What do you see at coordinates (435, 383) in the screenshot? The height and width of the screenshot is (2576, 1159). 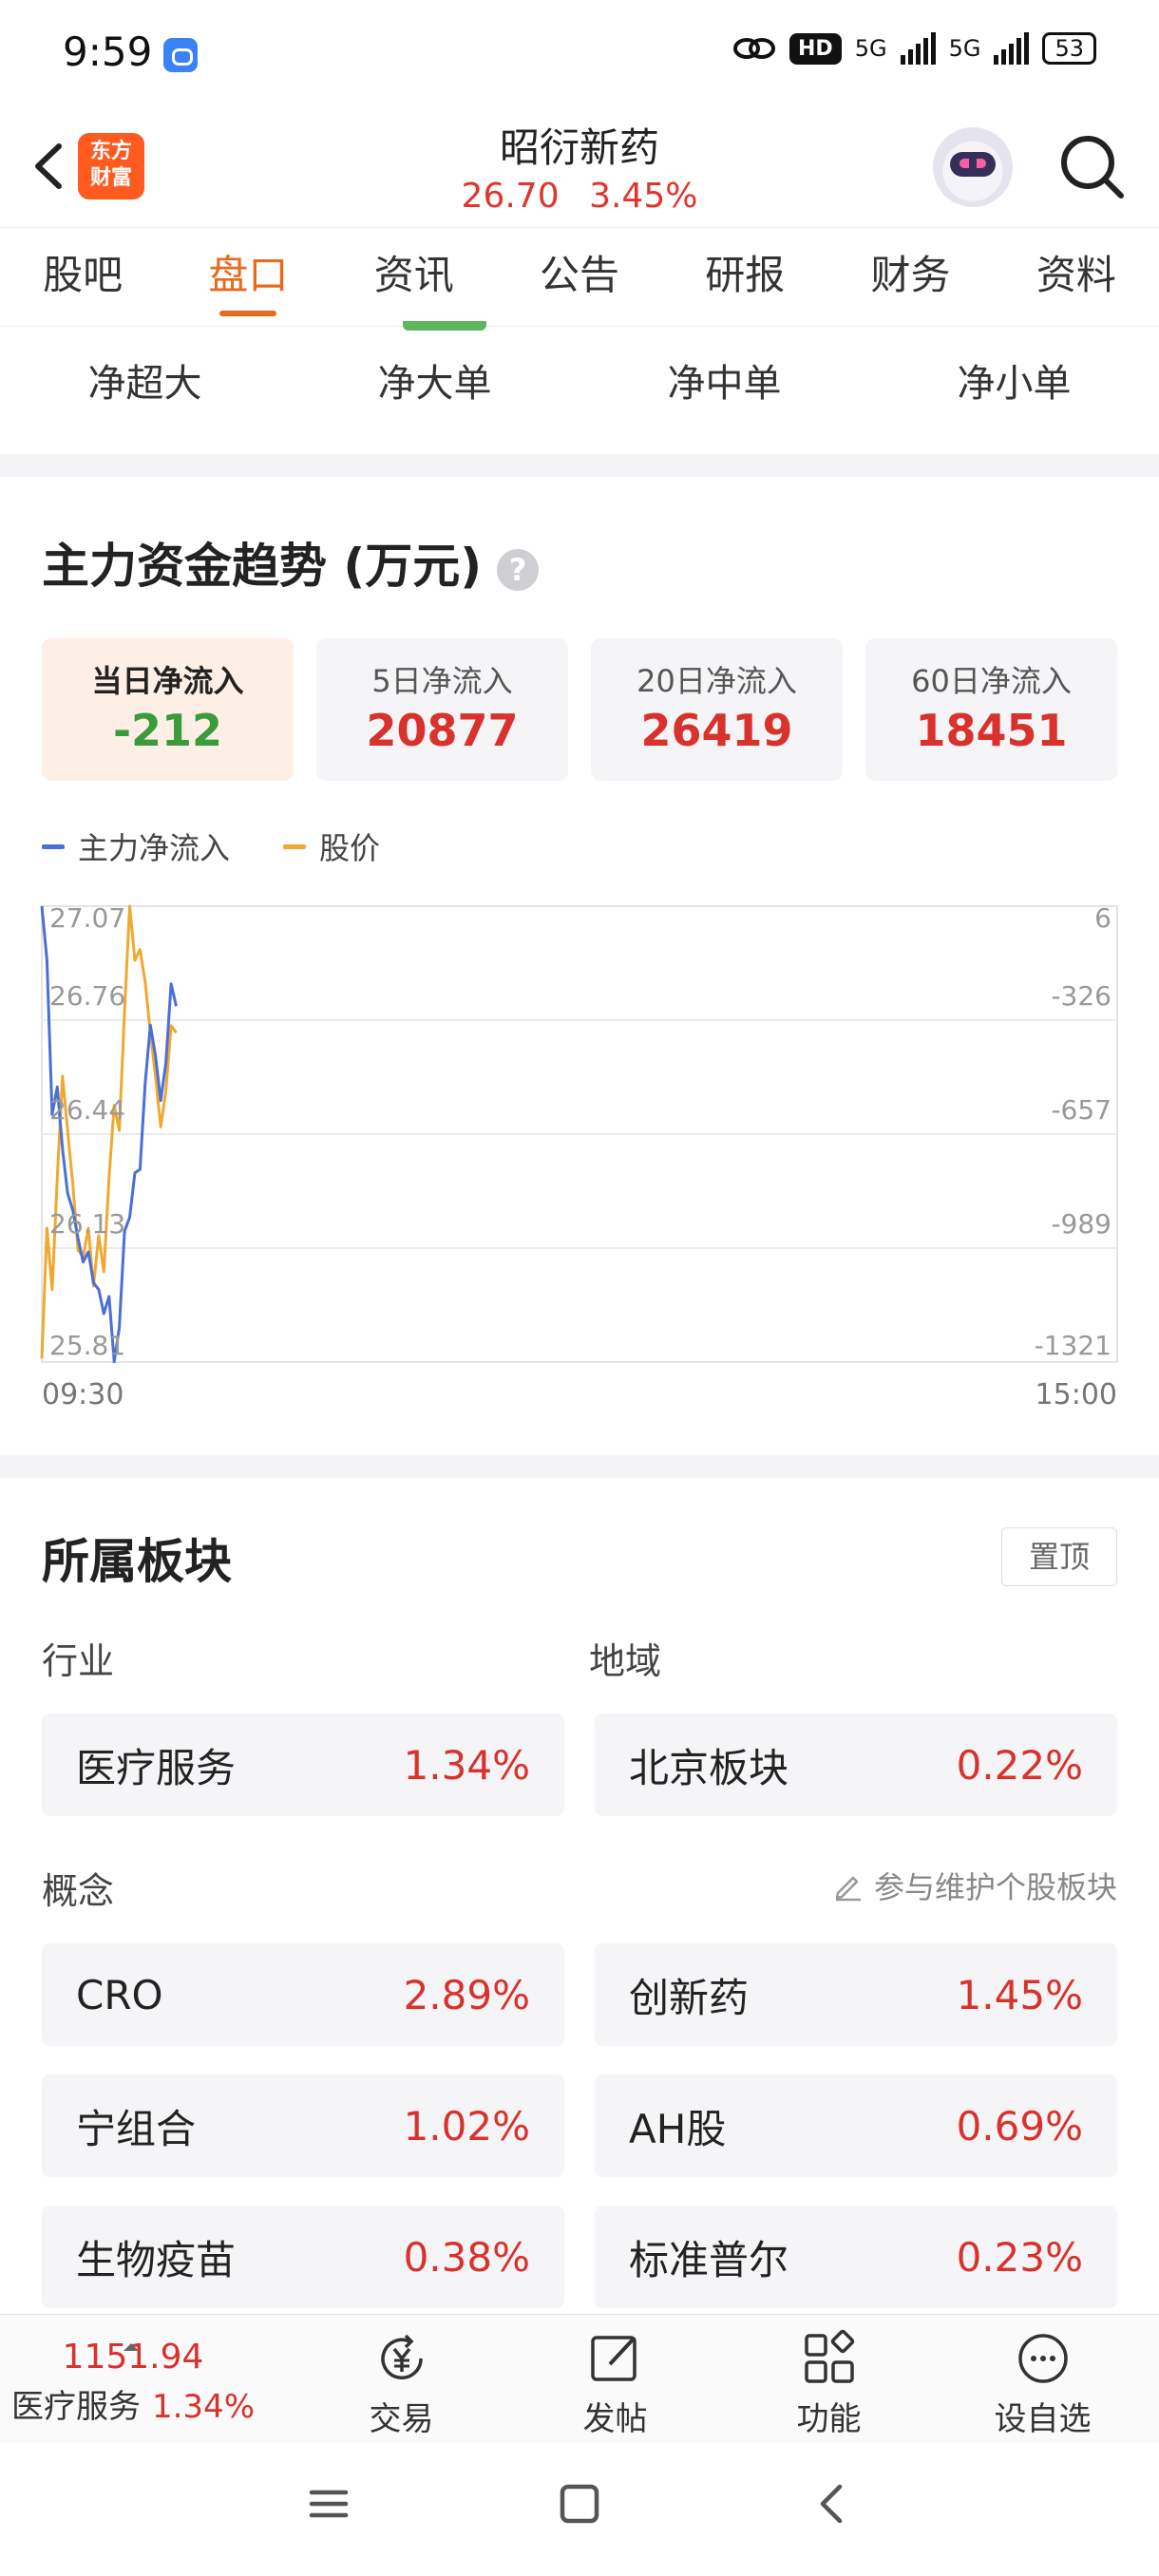 I see `subtab-large: 净大单` at bounding box center [435, 383].